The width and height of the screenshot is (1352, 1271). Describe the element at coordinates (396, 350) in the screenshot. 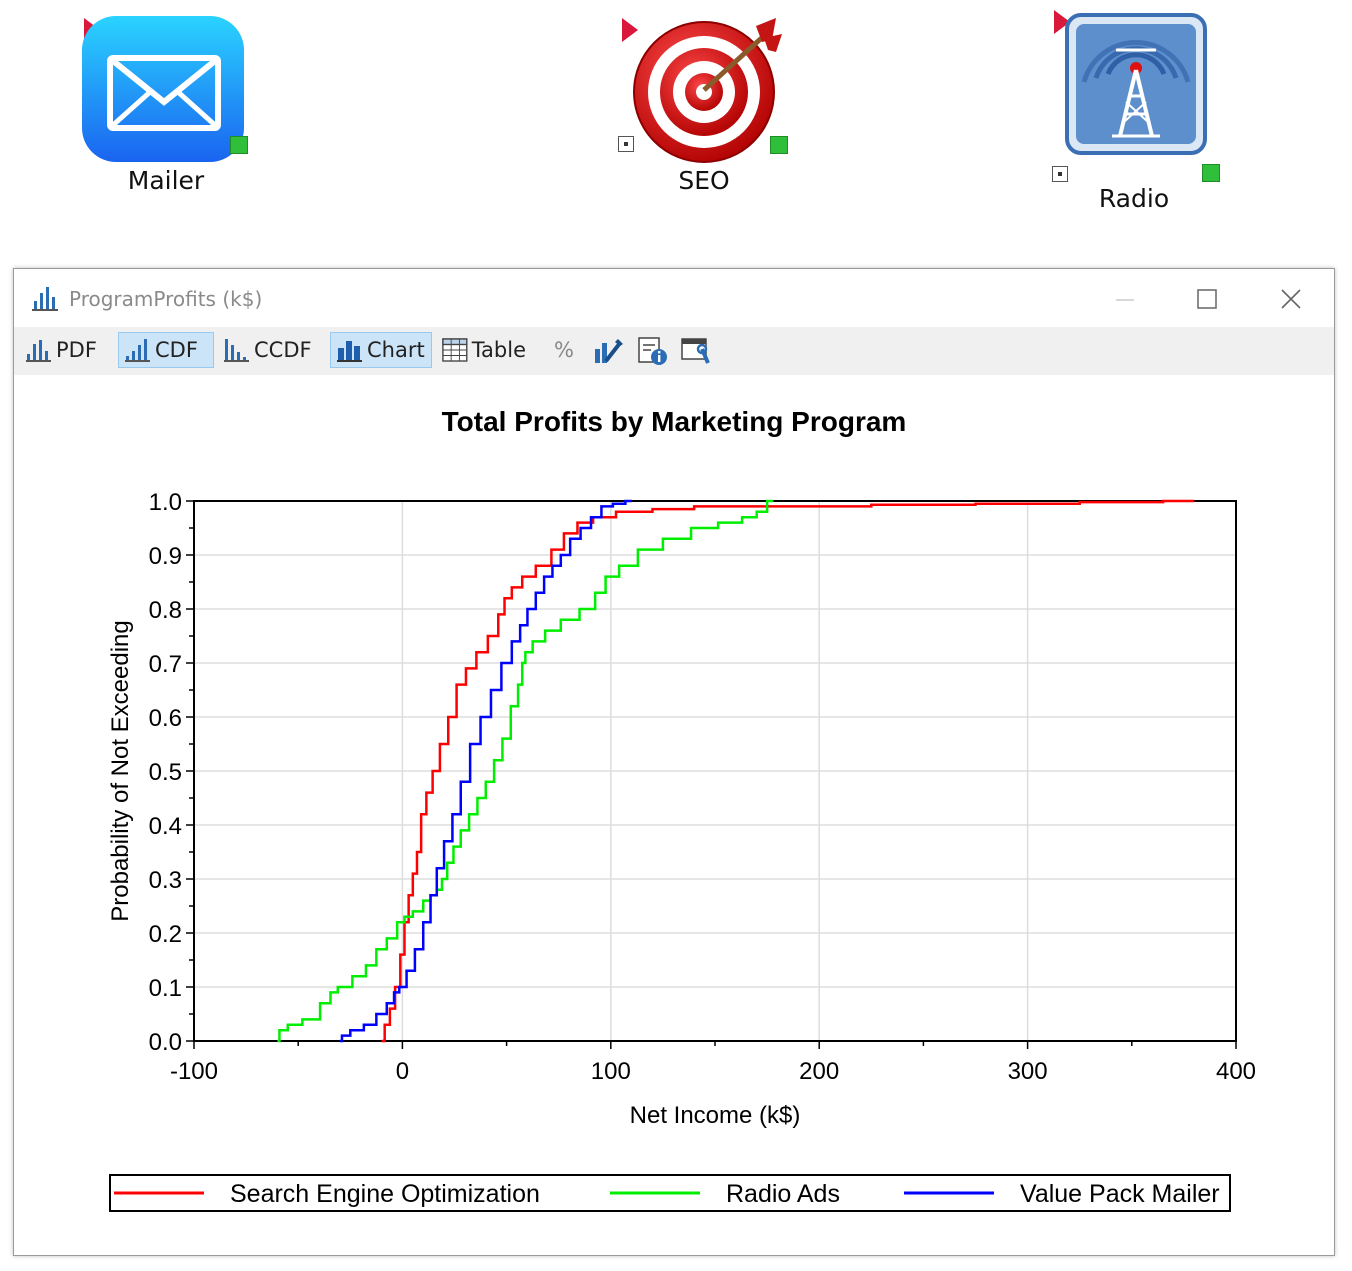

I see `chart-label: Chart` at that location.